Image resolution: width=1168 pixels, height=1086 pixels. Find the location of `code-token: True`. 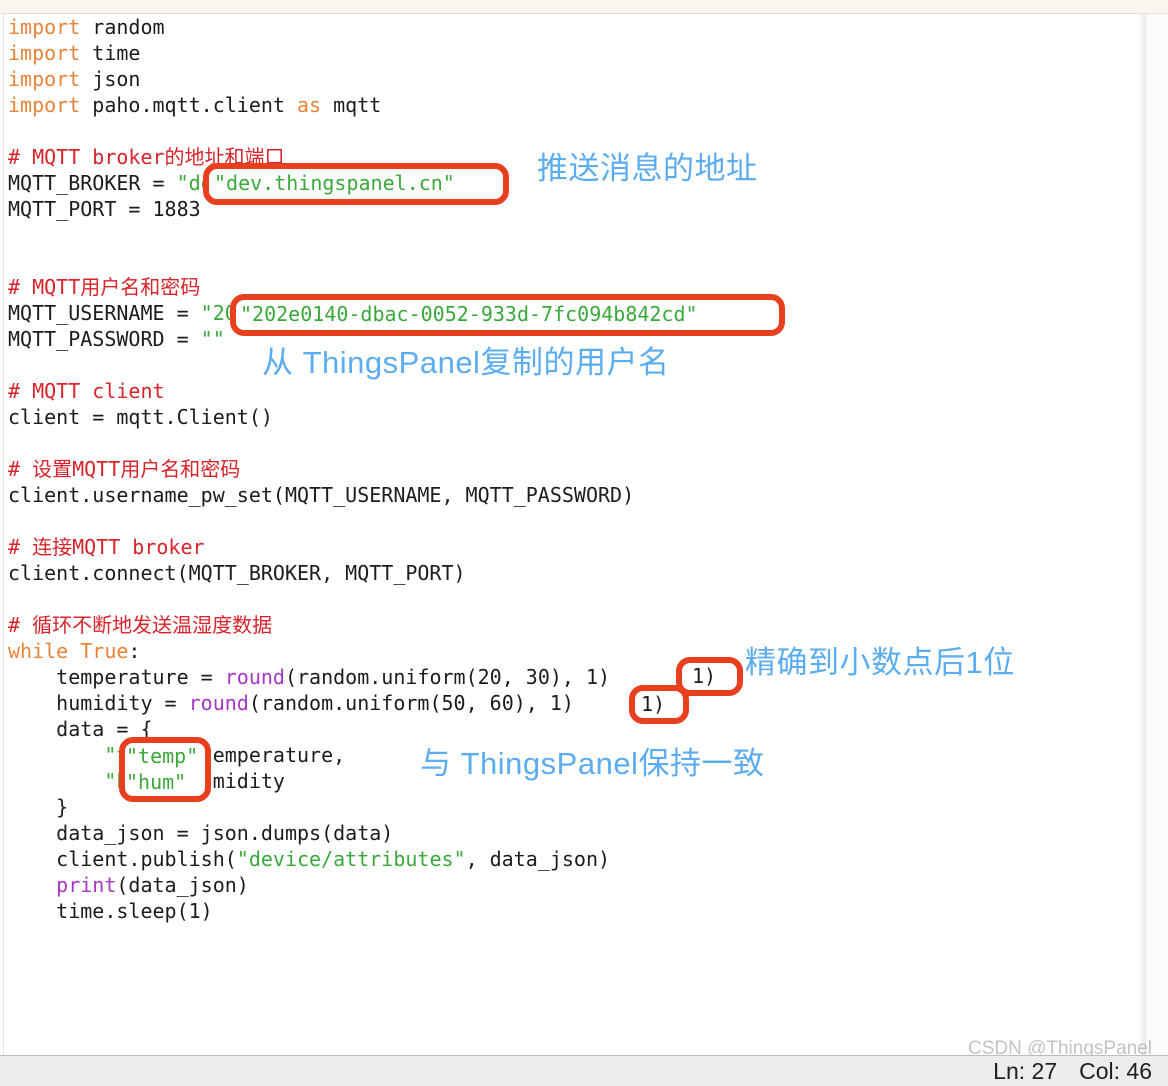

code-token: True is located at coordinates (104, 651).